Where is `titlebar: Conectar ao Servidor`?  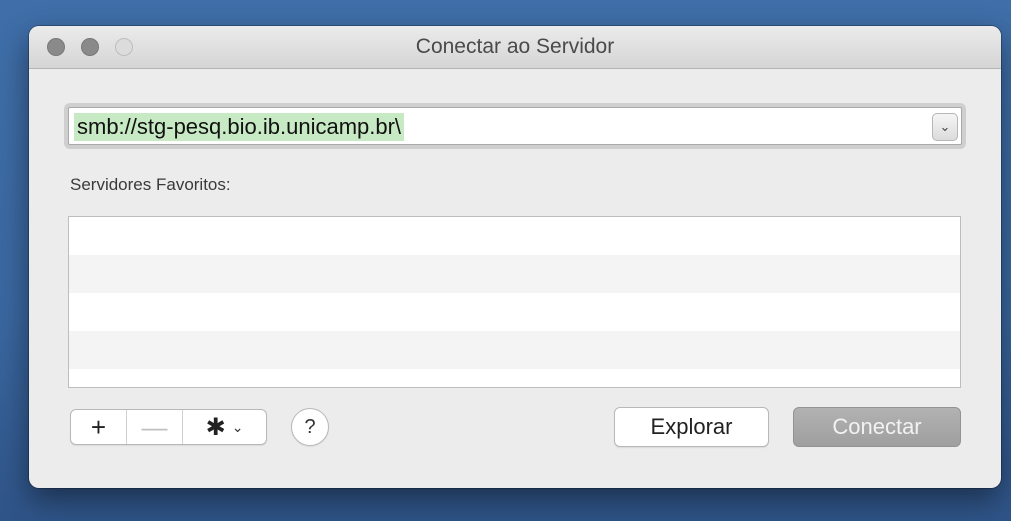
titlebar: Conectar ao Servidor is located at coordinates (515, 47).